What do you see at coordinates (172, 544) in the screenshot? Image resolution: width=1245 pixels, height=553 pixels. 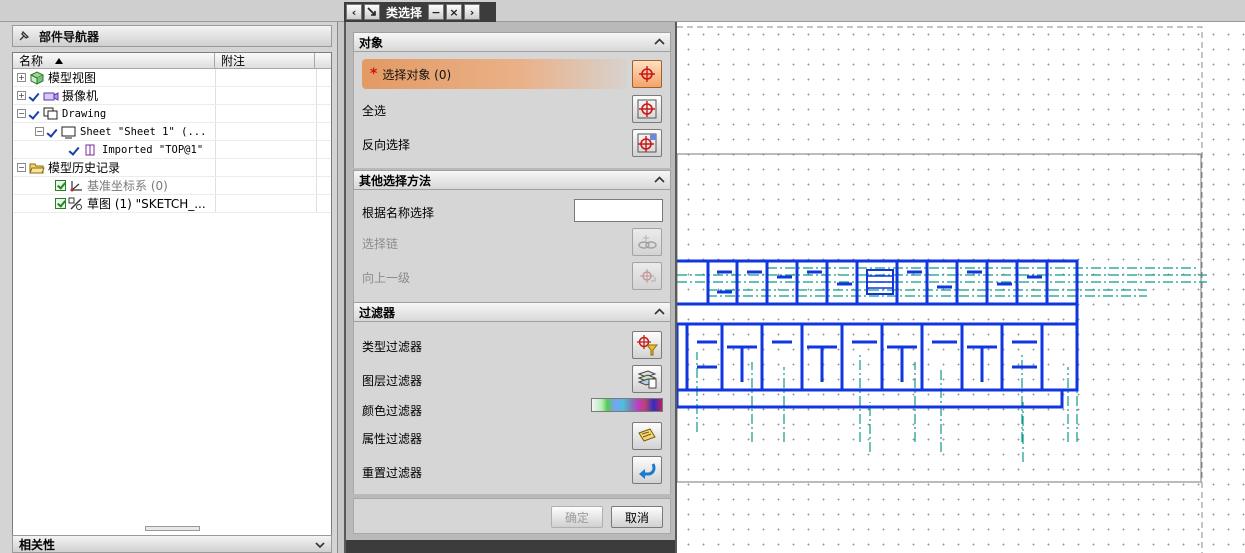 I see `related-panel-header: 相关性` at bounding box center [172, 544].